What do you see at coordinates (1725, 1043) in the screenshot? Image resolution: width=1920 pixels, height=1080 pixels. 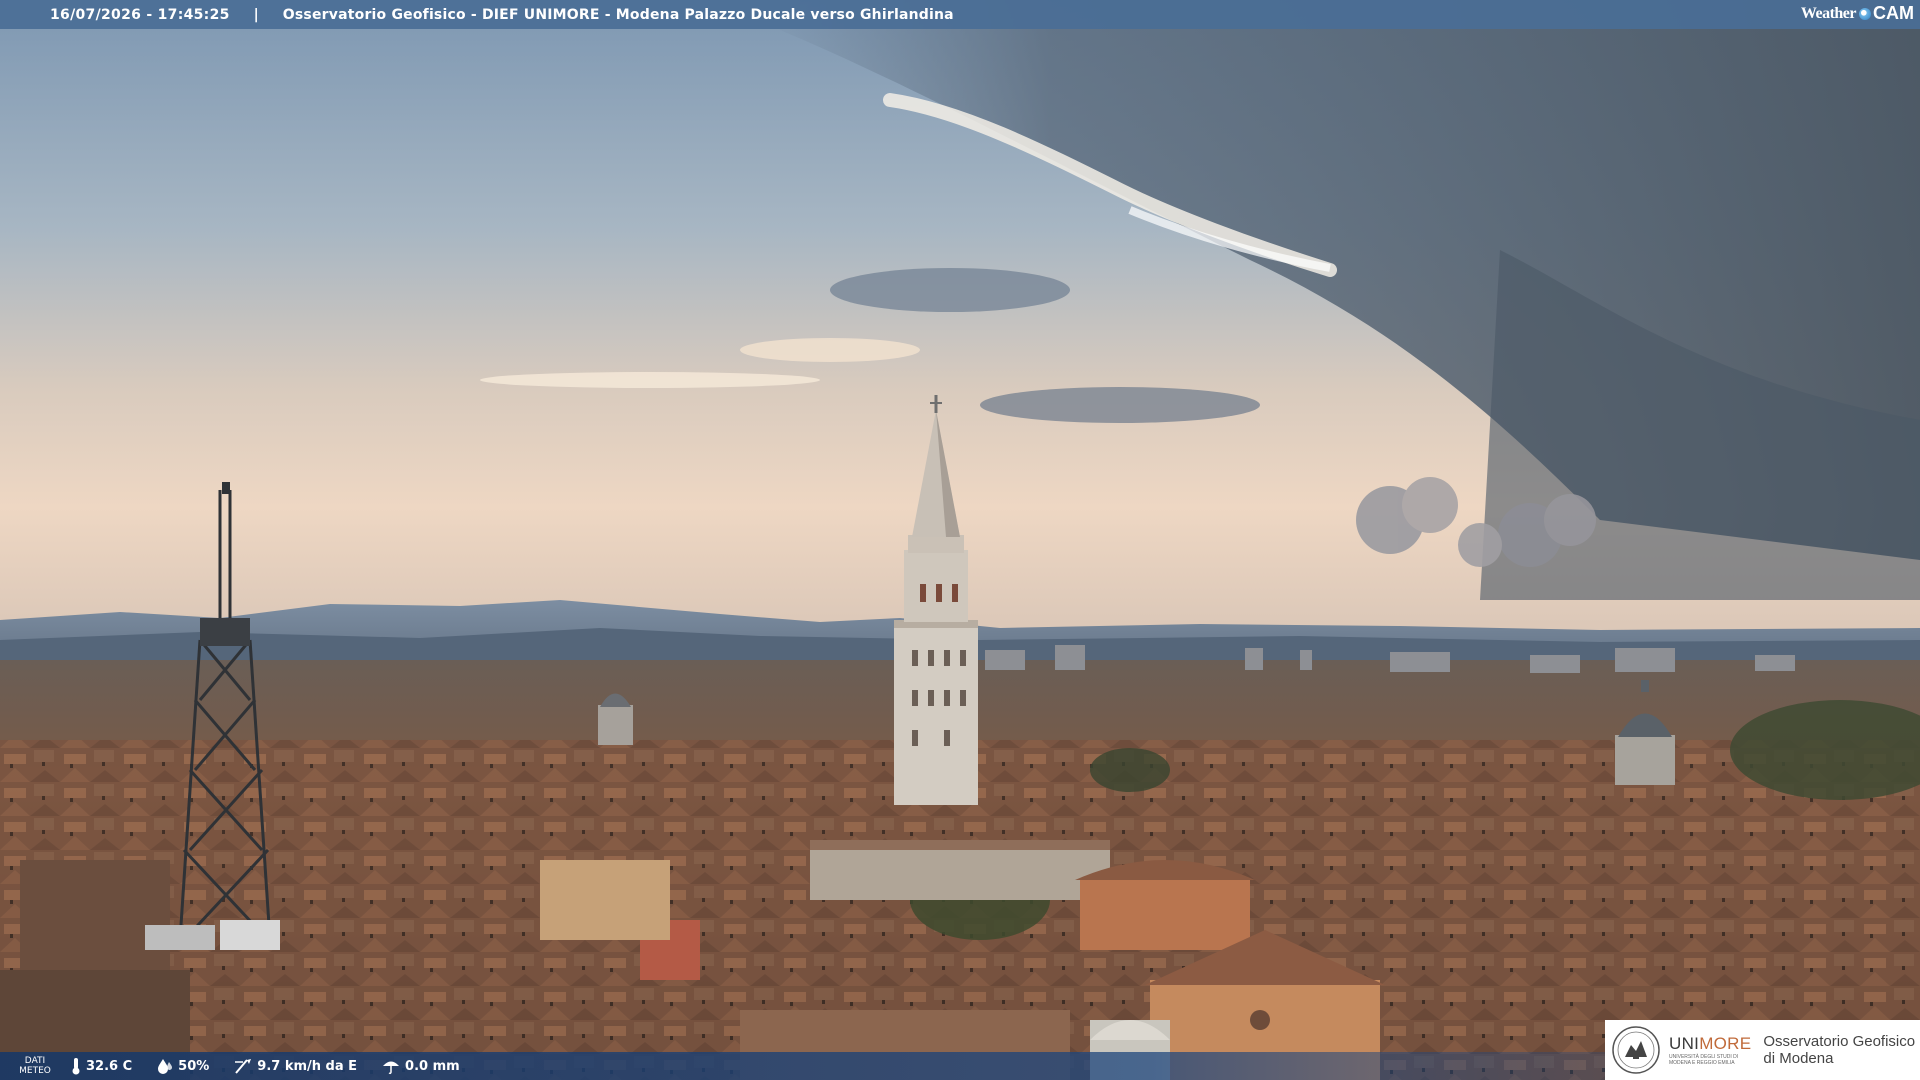 I see `more-text: MORE` at bounding box center [1725, 1043].